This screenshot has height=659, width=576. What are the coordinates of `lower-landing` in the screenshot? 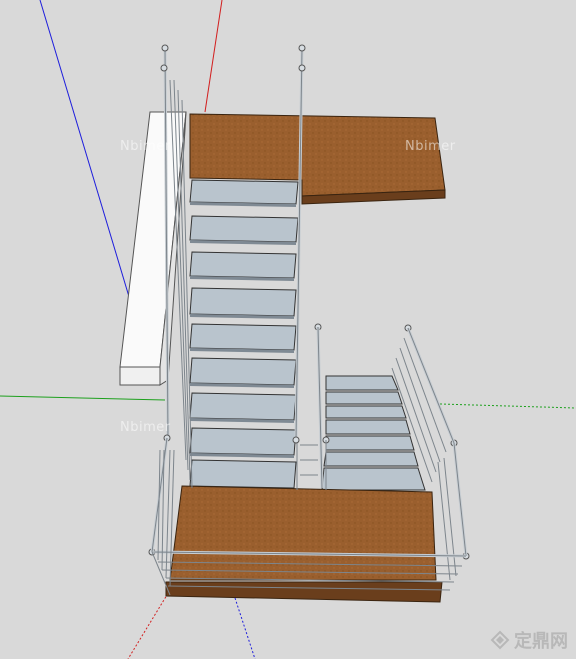 It's located at (304, 544).